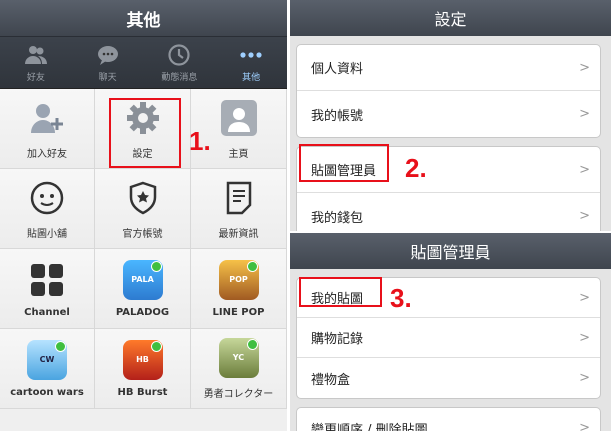 The width and height of the screenshot is (611, 431). I want to click on more-icon, so click(251, 54).